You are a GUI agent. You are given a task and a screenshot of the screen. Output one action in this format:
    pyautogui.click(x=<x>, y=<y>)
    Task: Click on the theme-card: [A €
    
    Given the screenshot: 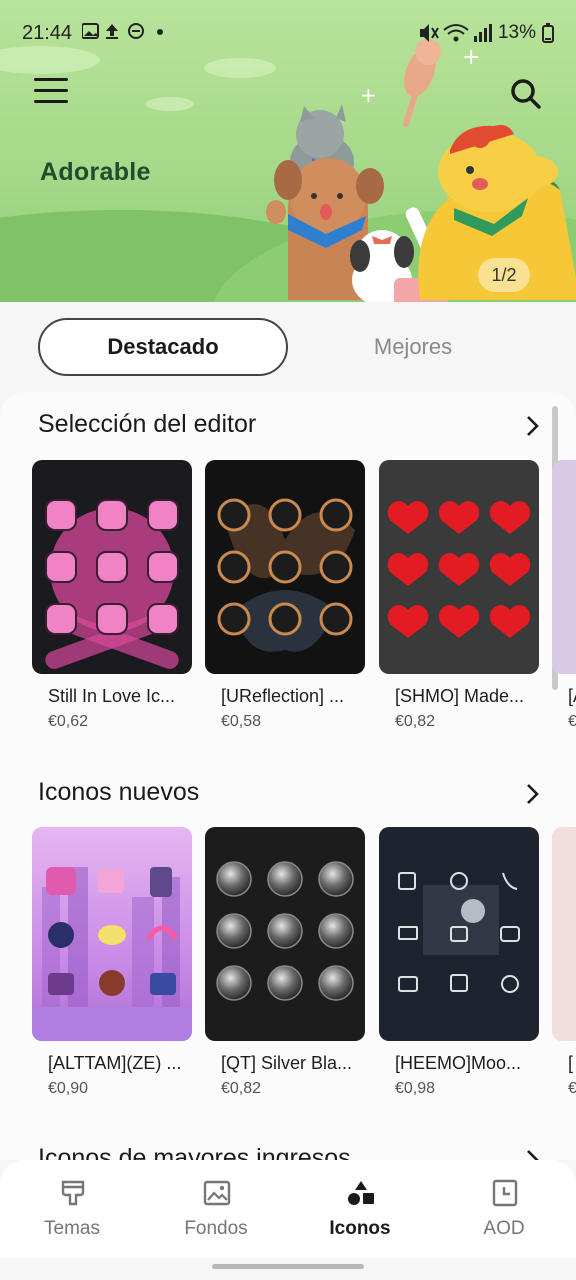 What is the action you would take?
    pyautogui.click(x=564, y=595)
    